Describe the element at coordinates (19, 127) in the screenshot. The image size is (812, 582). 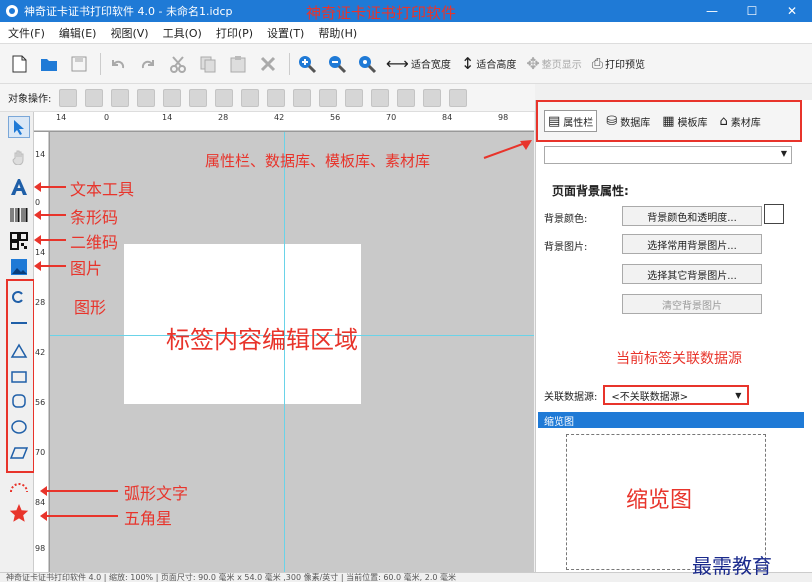
I see `select-arrow-icon` at that location.